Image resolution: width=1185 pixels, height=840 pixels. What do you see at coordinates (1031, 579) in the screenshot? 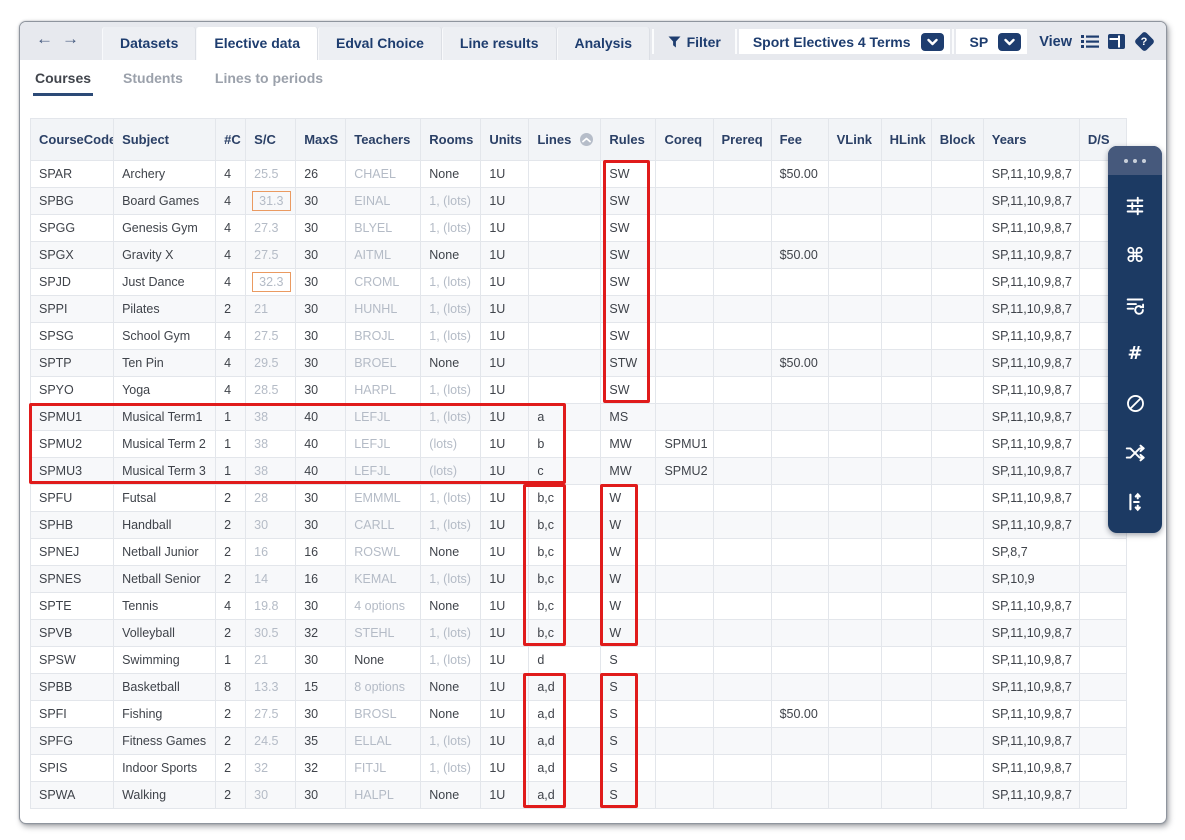
I see `cell-years: SP,10,9` at bounding box center [1031, 579].